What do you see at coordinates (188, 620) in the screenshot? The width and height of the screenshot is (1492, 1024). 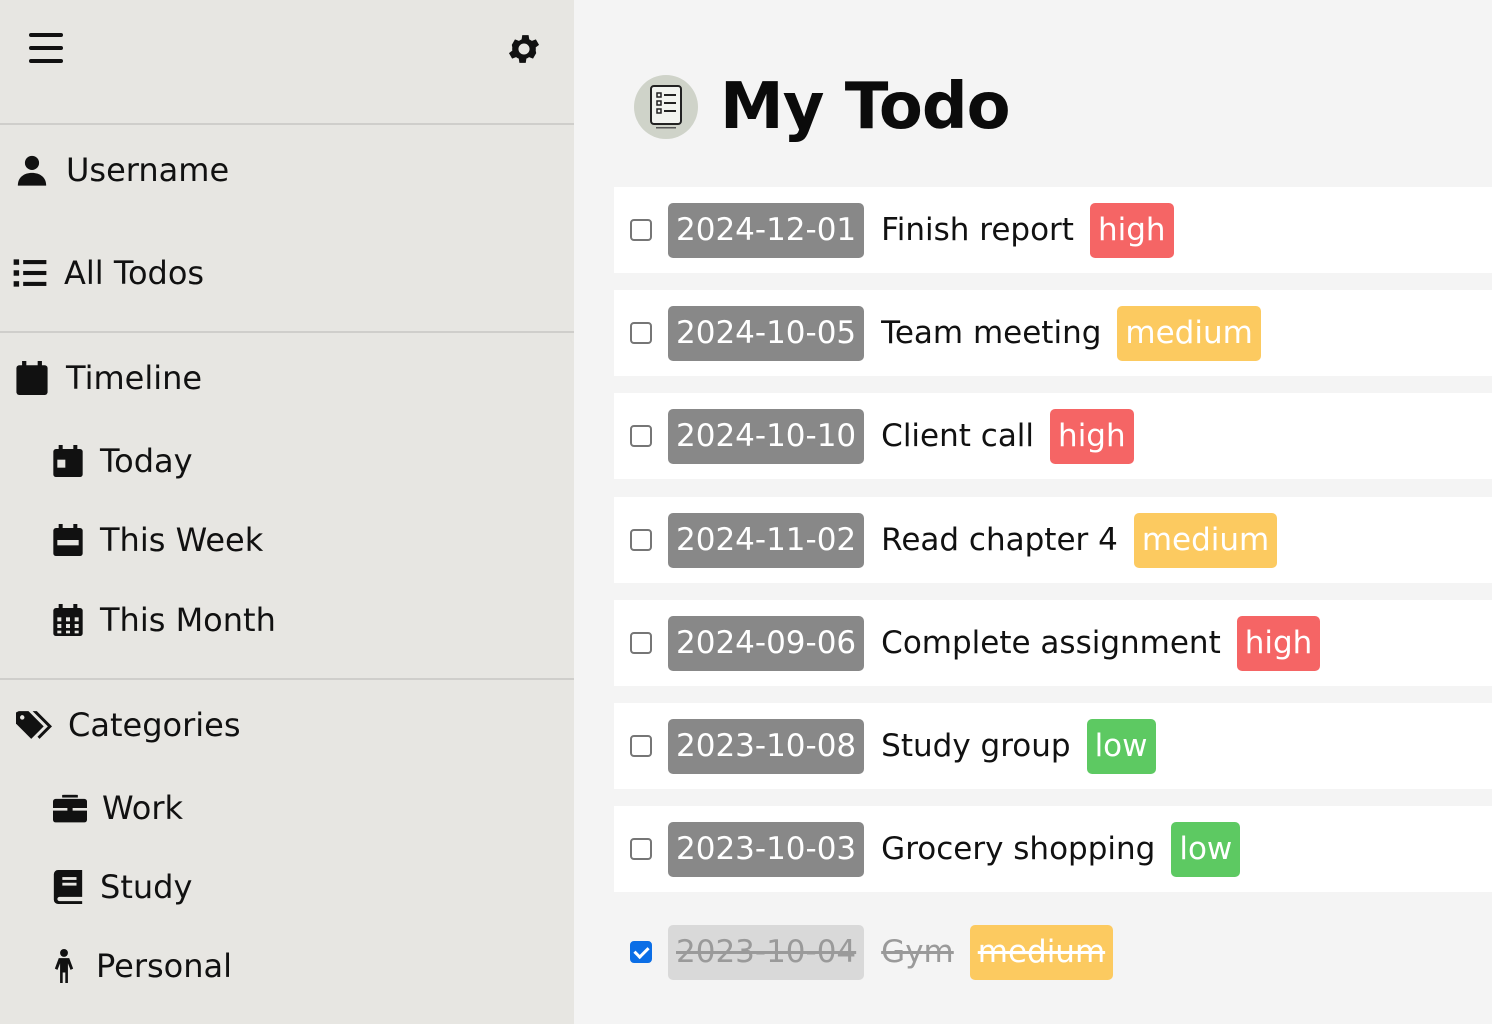 I see `sidebar-item-label: This Month` at bounding box center [188, 620].